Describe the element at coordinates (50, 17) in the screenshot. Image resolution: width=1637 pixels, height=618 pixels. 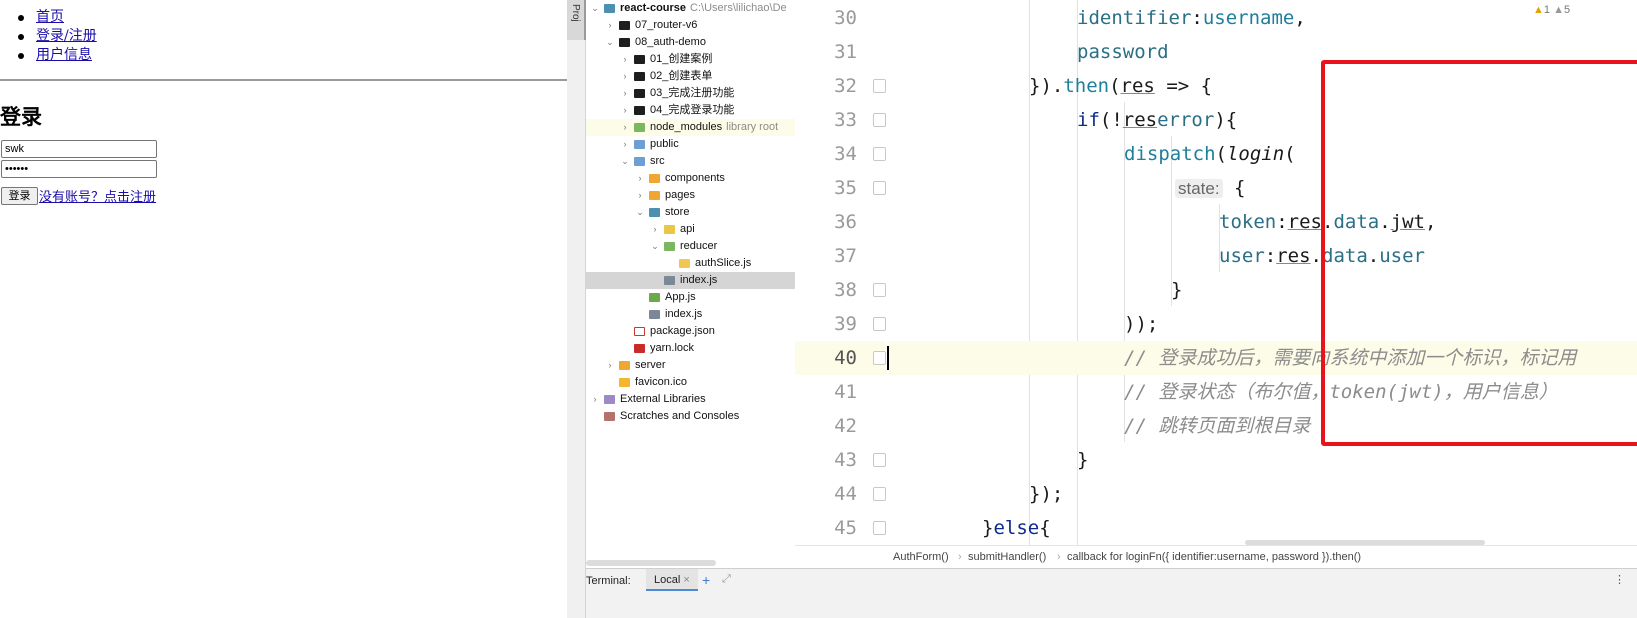
I see `nav-link-home: 首页` at that location.